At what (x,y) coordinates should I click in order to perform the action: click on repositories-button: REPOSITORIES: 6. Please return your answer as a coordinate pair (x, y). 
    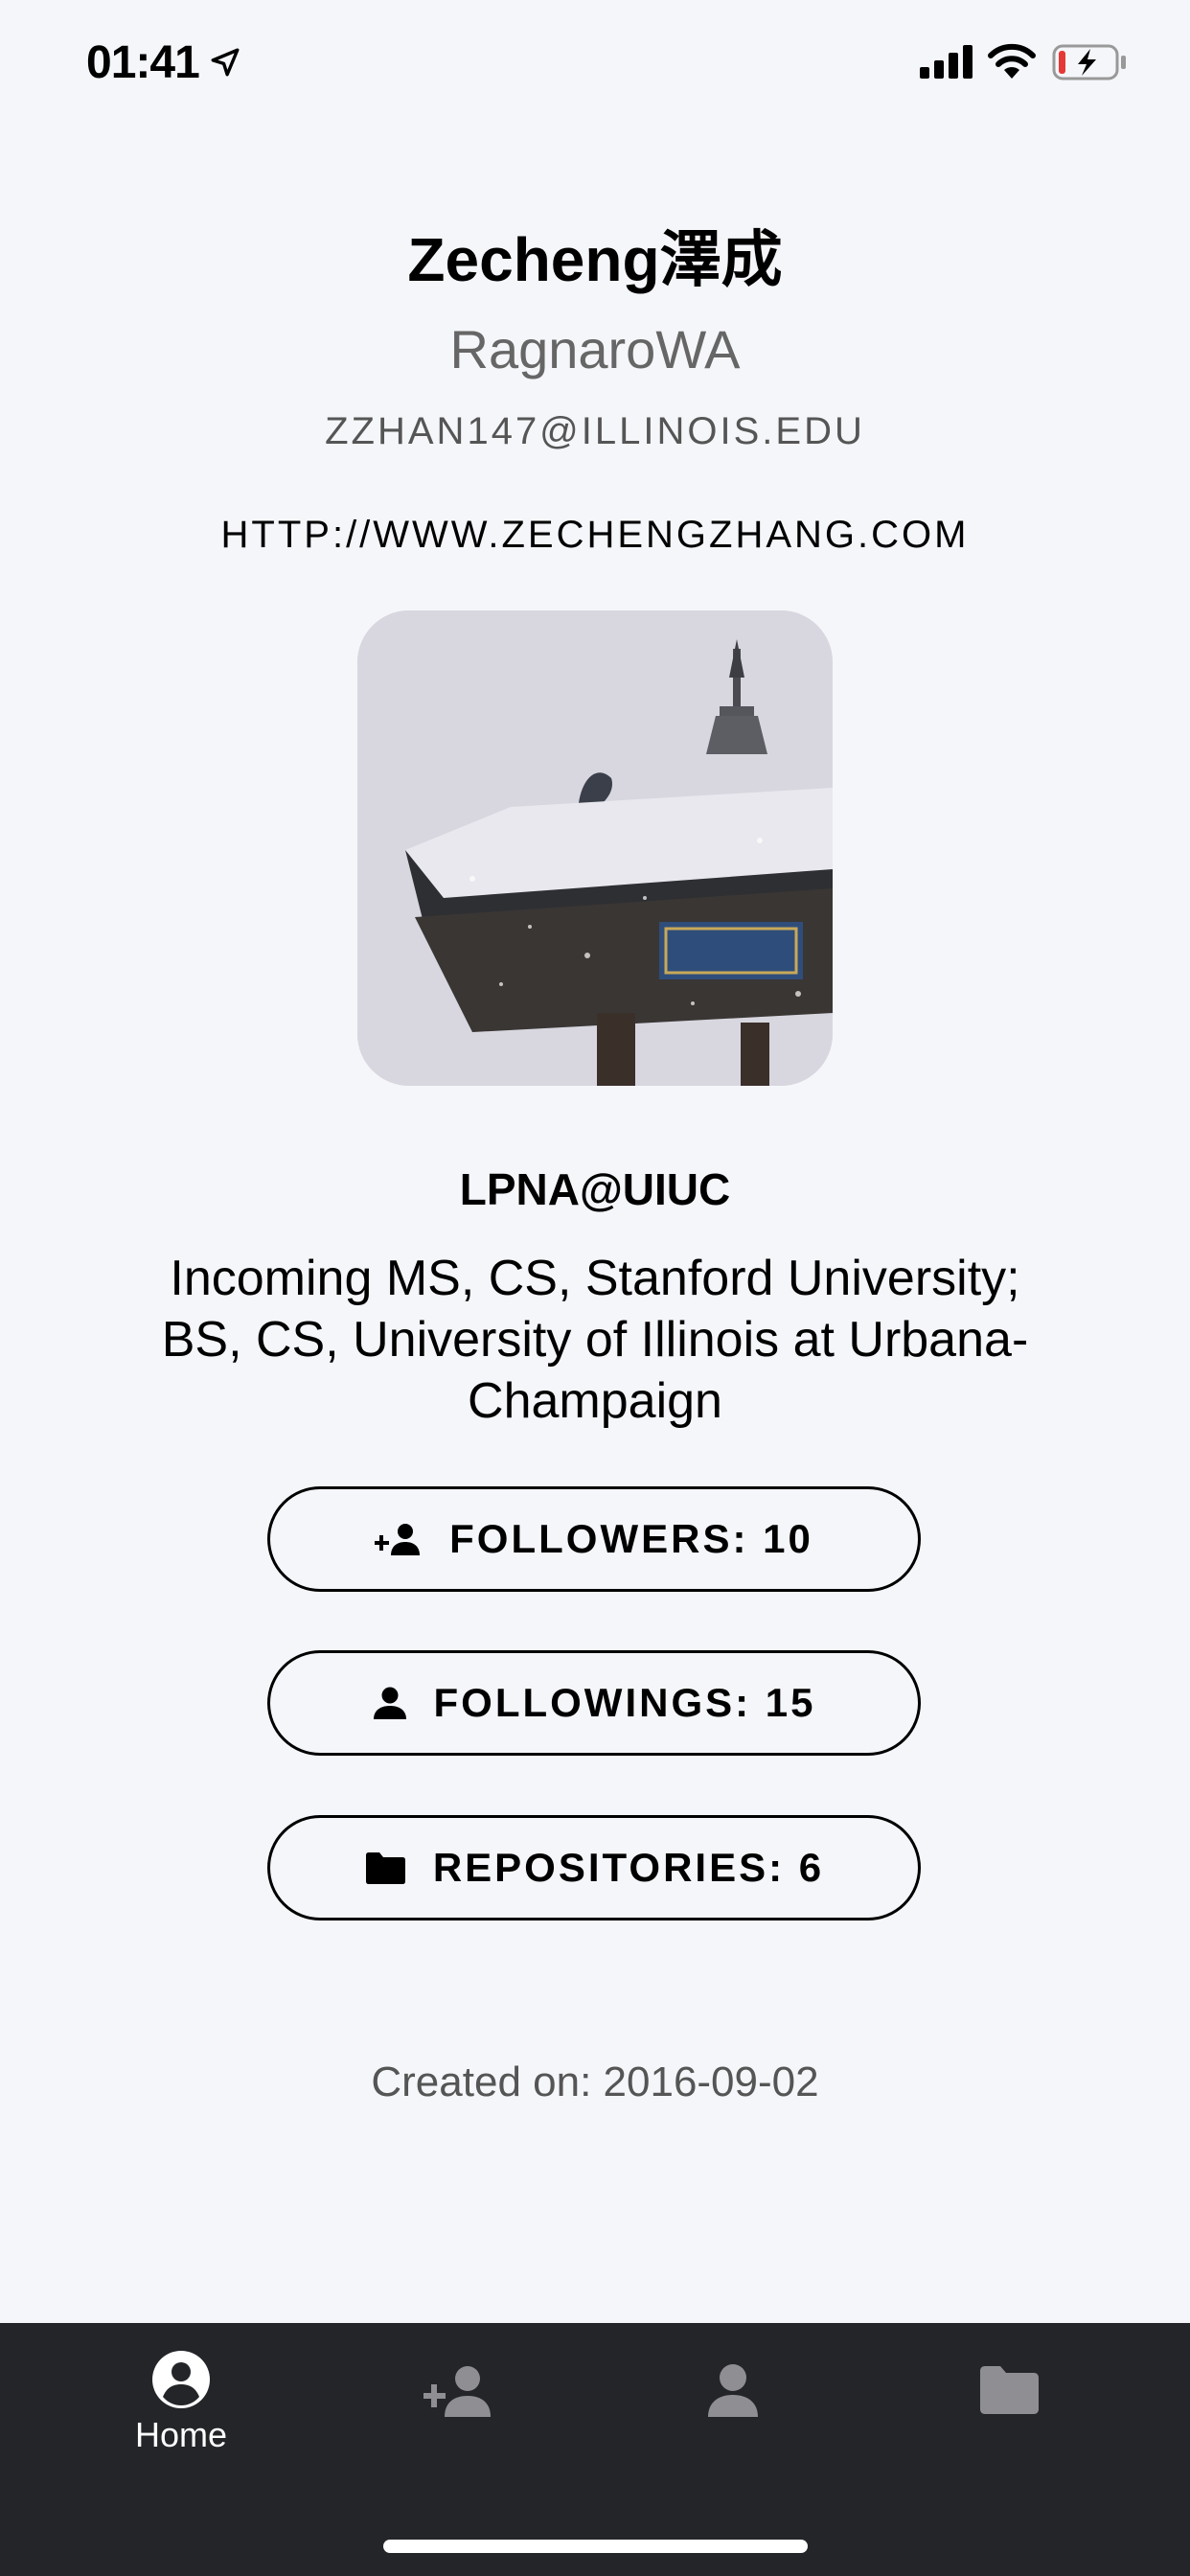
    Looking at the image, I should click on (594, 1867).